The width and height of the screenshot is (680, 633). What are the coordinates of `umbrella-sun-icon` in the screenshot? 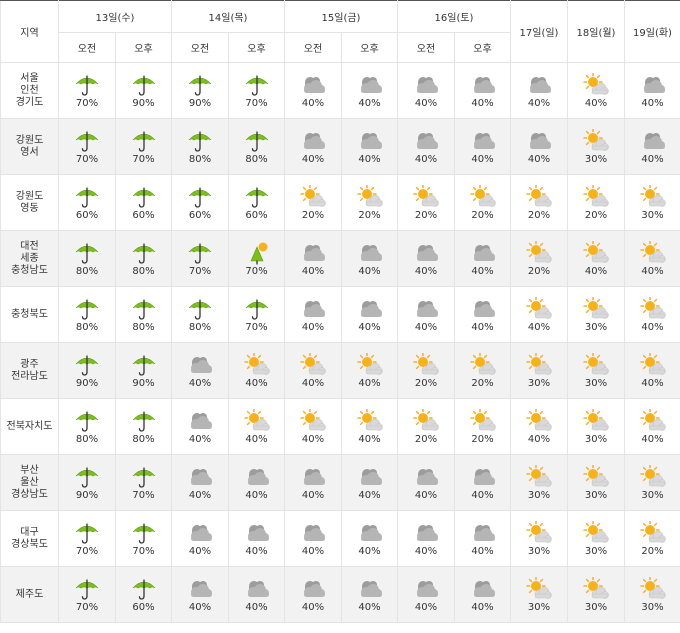 It's located at (257, 253).